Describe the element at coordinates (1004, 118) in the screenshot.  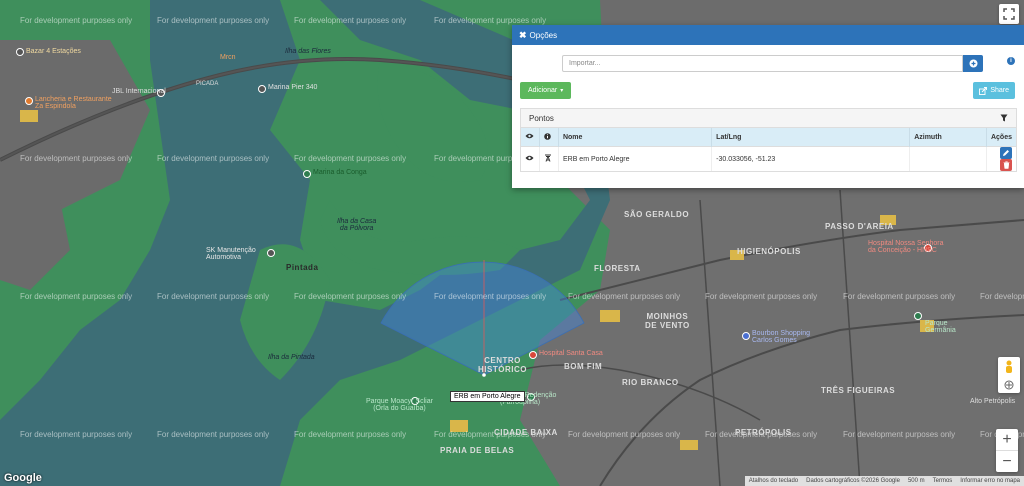
I see `filter-icon` at that location.